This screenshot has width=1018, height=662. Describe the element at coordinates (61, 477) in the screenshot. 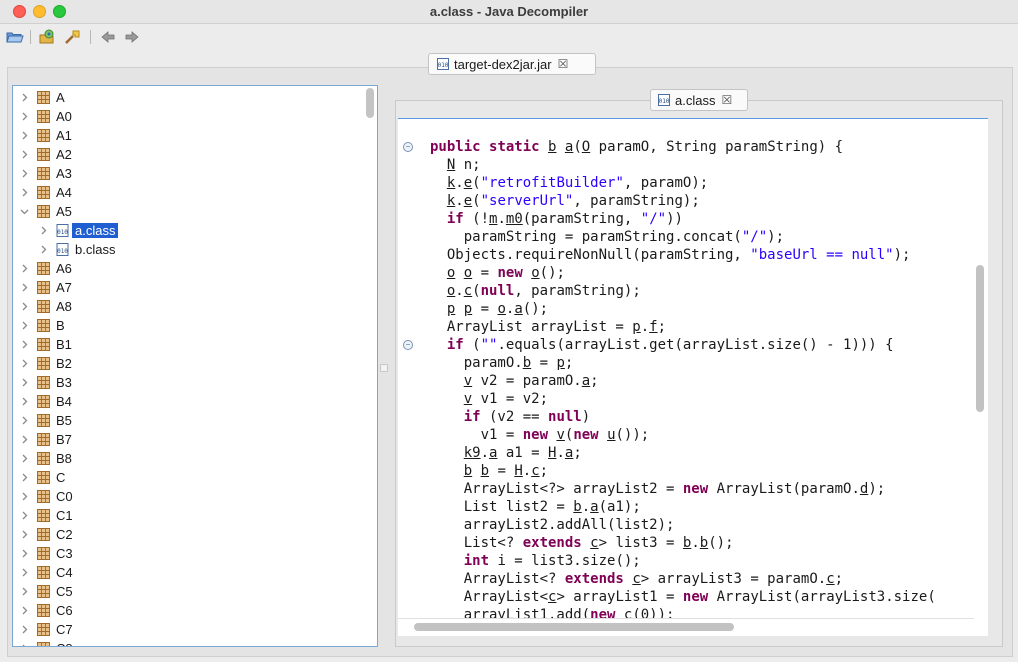

I see `tree-item-label: C` at that location.